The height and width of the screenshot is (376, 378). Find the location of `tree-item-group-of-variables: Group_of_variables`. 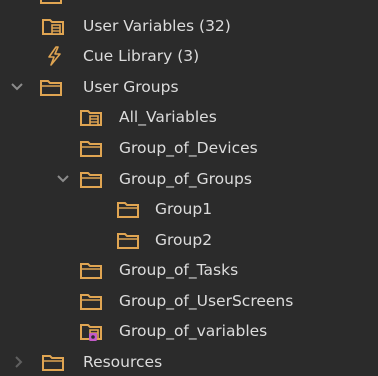

tree-item-group-of-variables: Group_of_variables is located at coordinates (189, 331).